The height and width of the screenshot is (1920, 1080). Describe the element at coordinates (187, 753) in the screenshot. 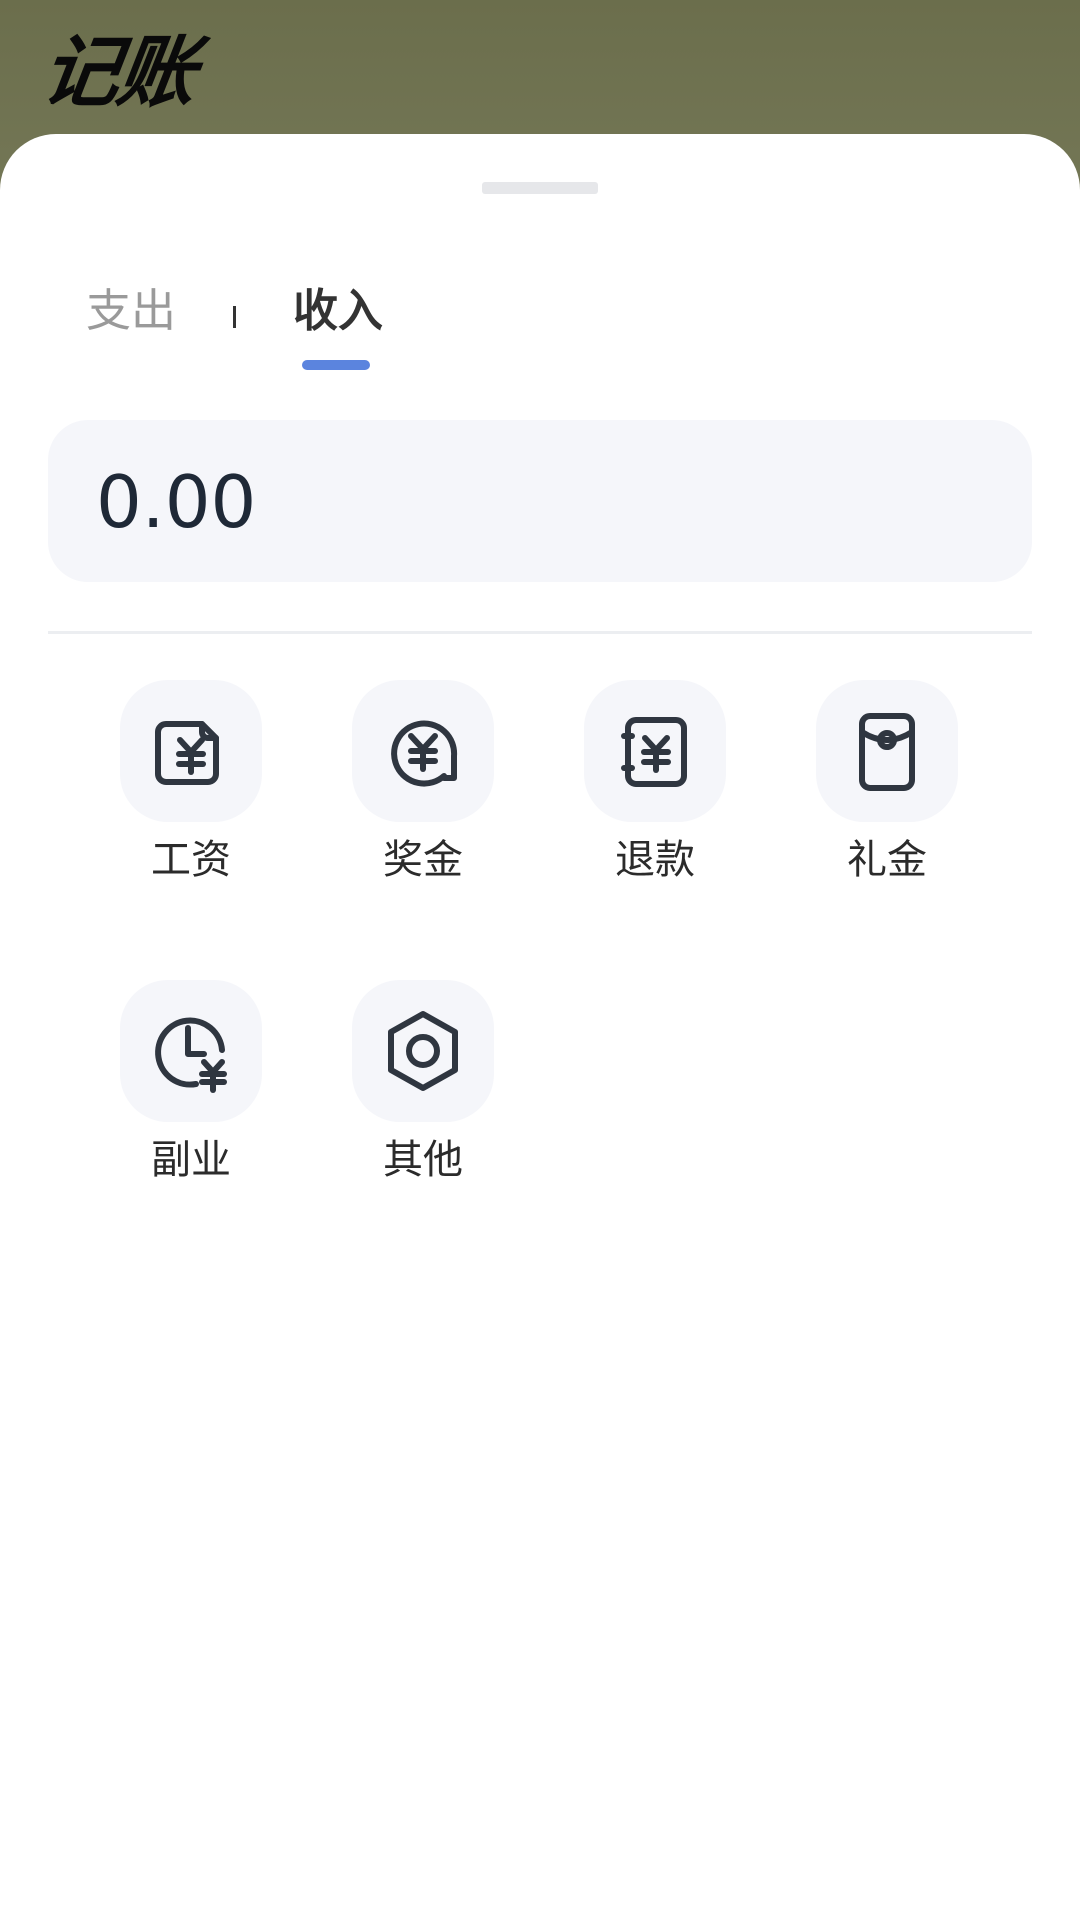

I see `salary-icon` at that location.